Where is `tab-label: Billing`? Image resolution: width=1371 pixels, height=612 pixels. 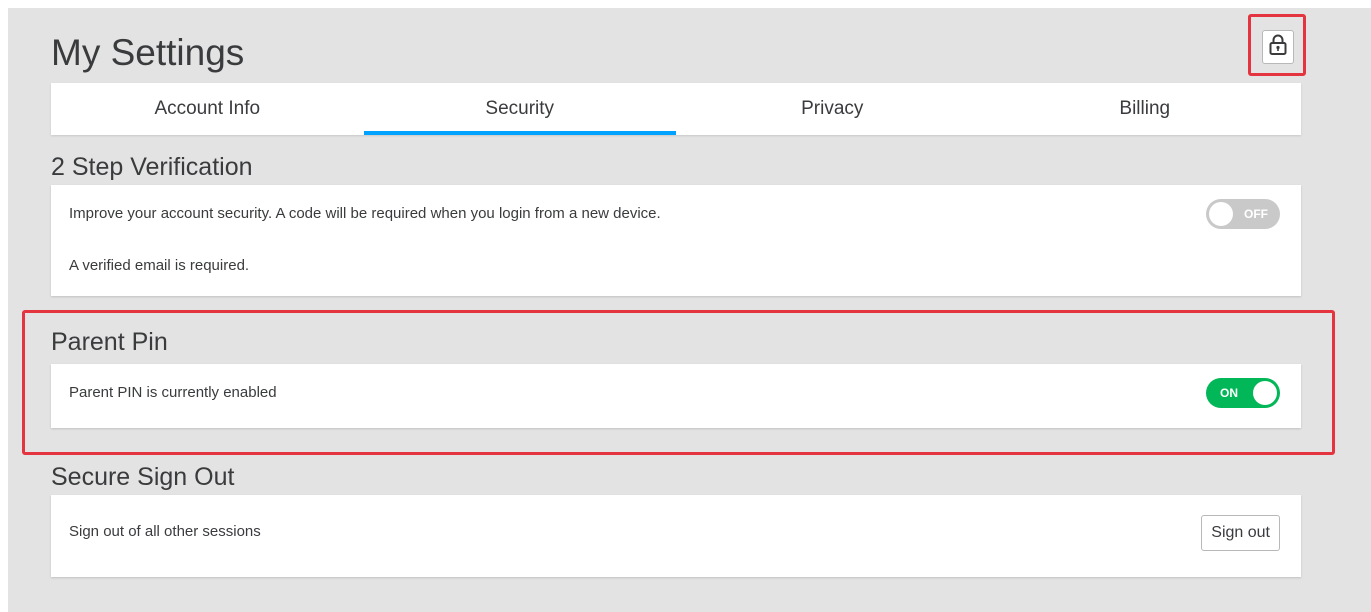
tab-label: Billing is located at coordinates (1145, 108).